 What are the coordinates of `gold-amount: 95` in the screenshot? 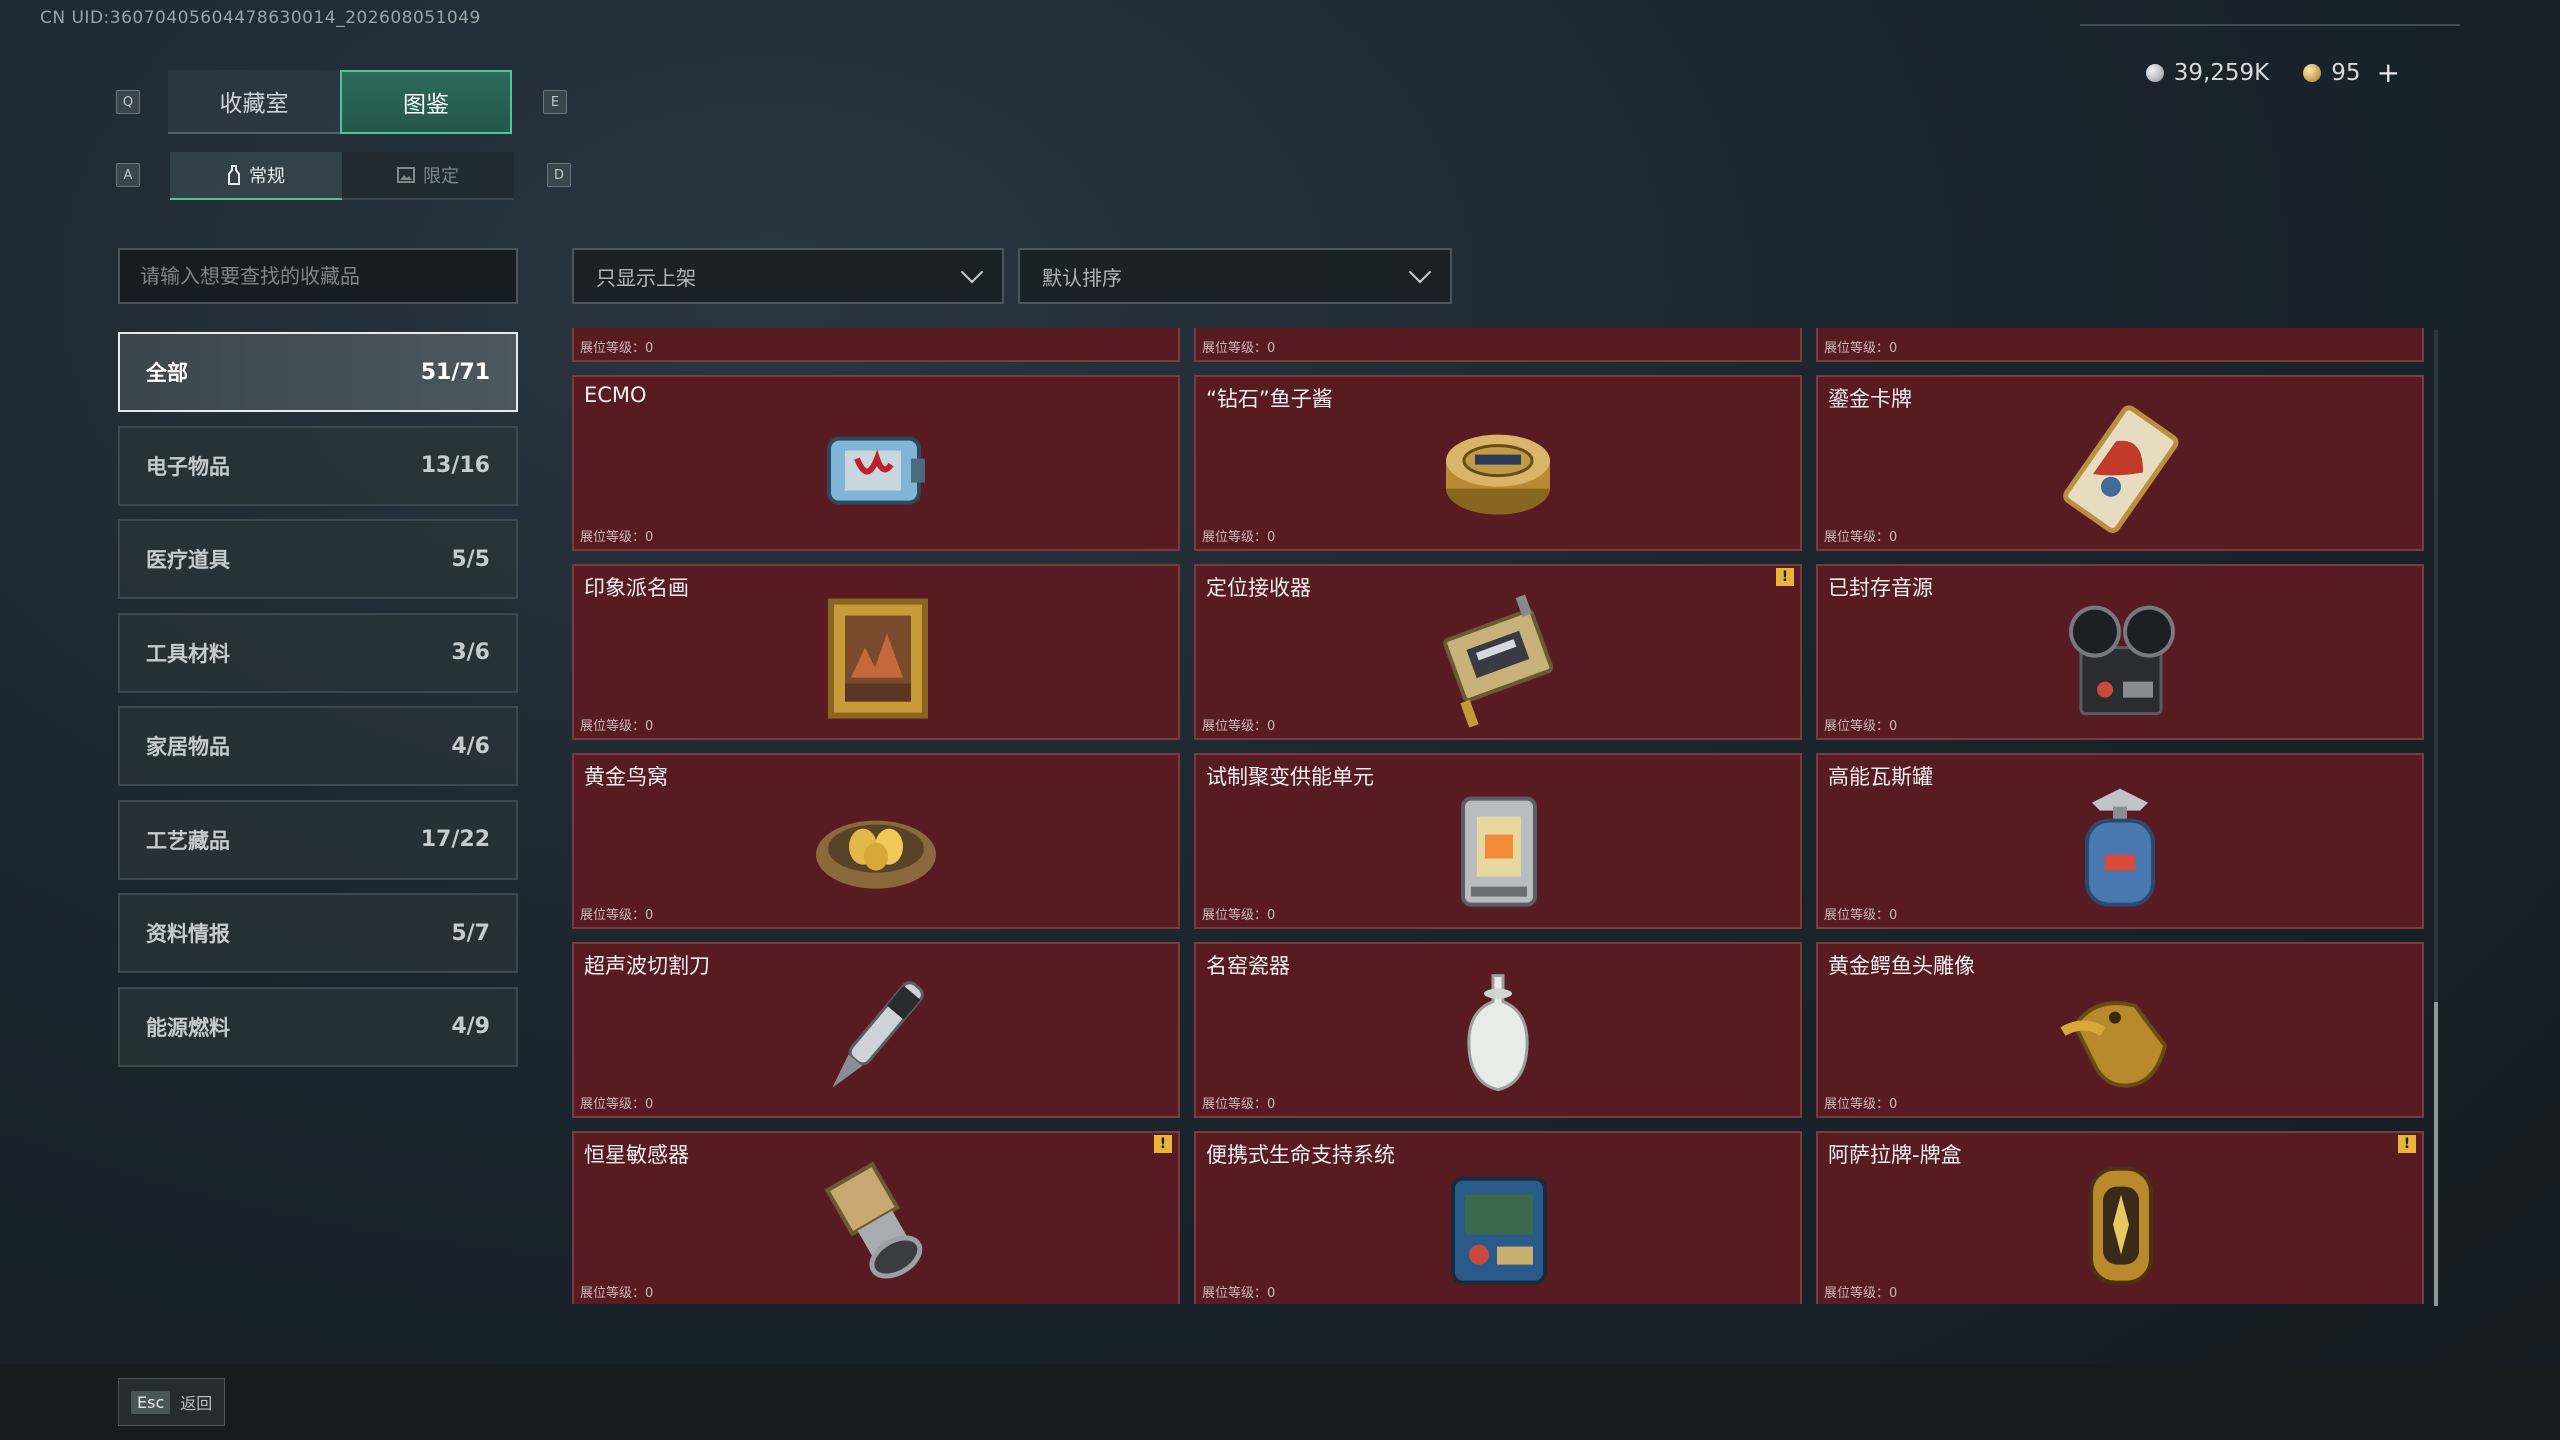 It's located at (2346, 72).